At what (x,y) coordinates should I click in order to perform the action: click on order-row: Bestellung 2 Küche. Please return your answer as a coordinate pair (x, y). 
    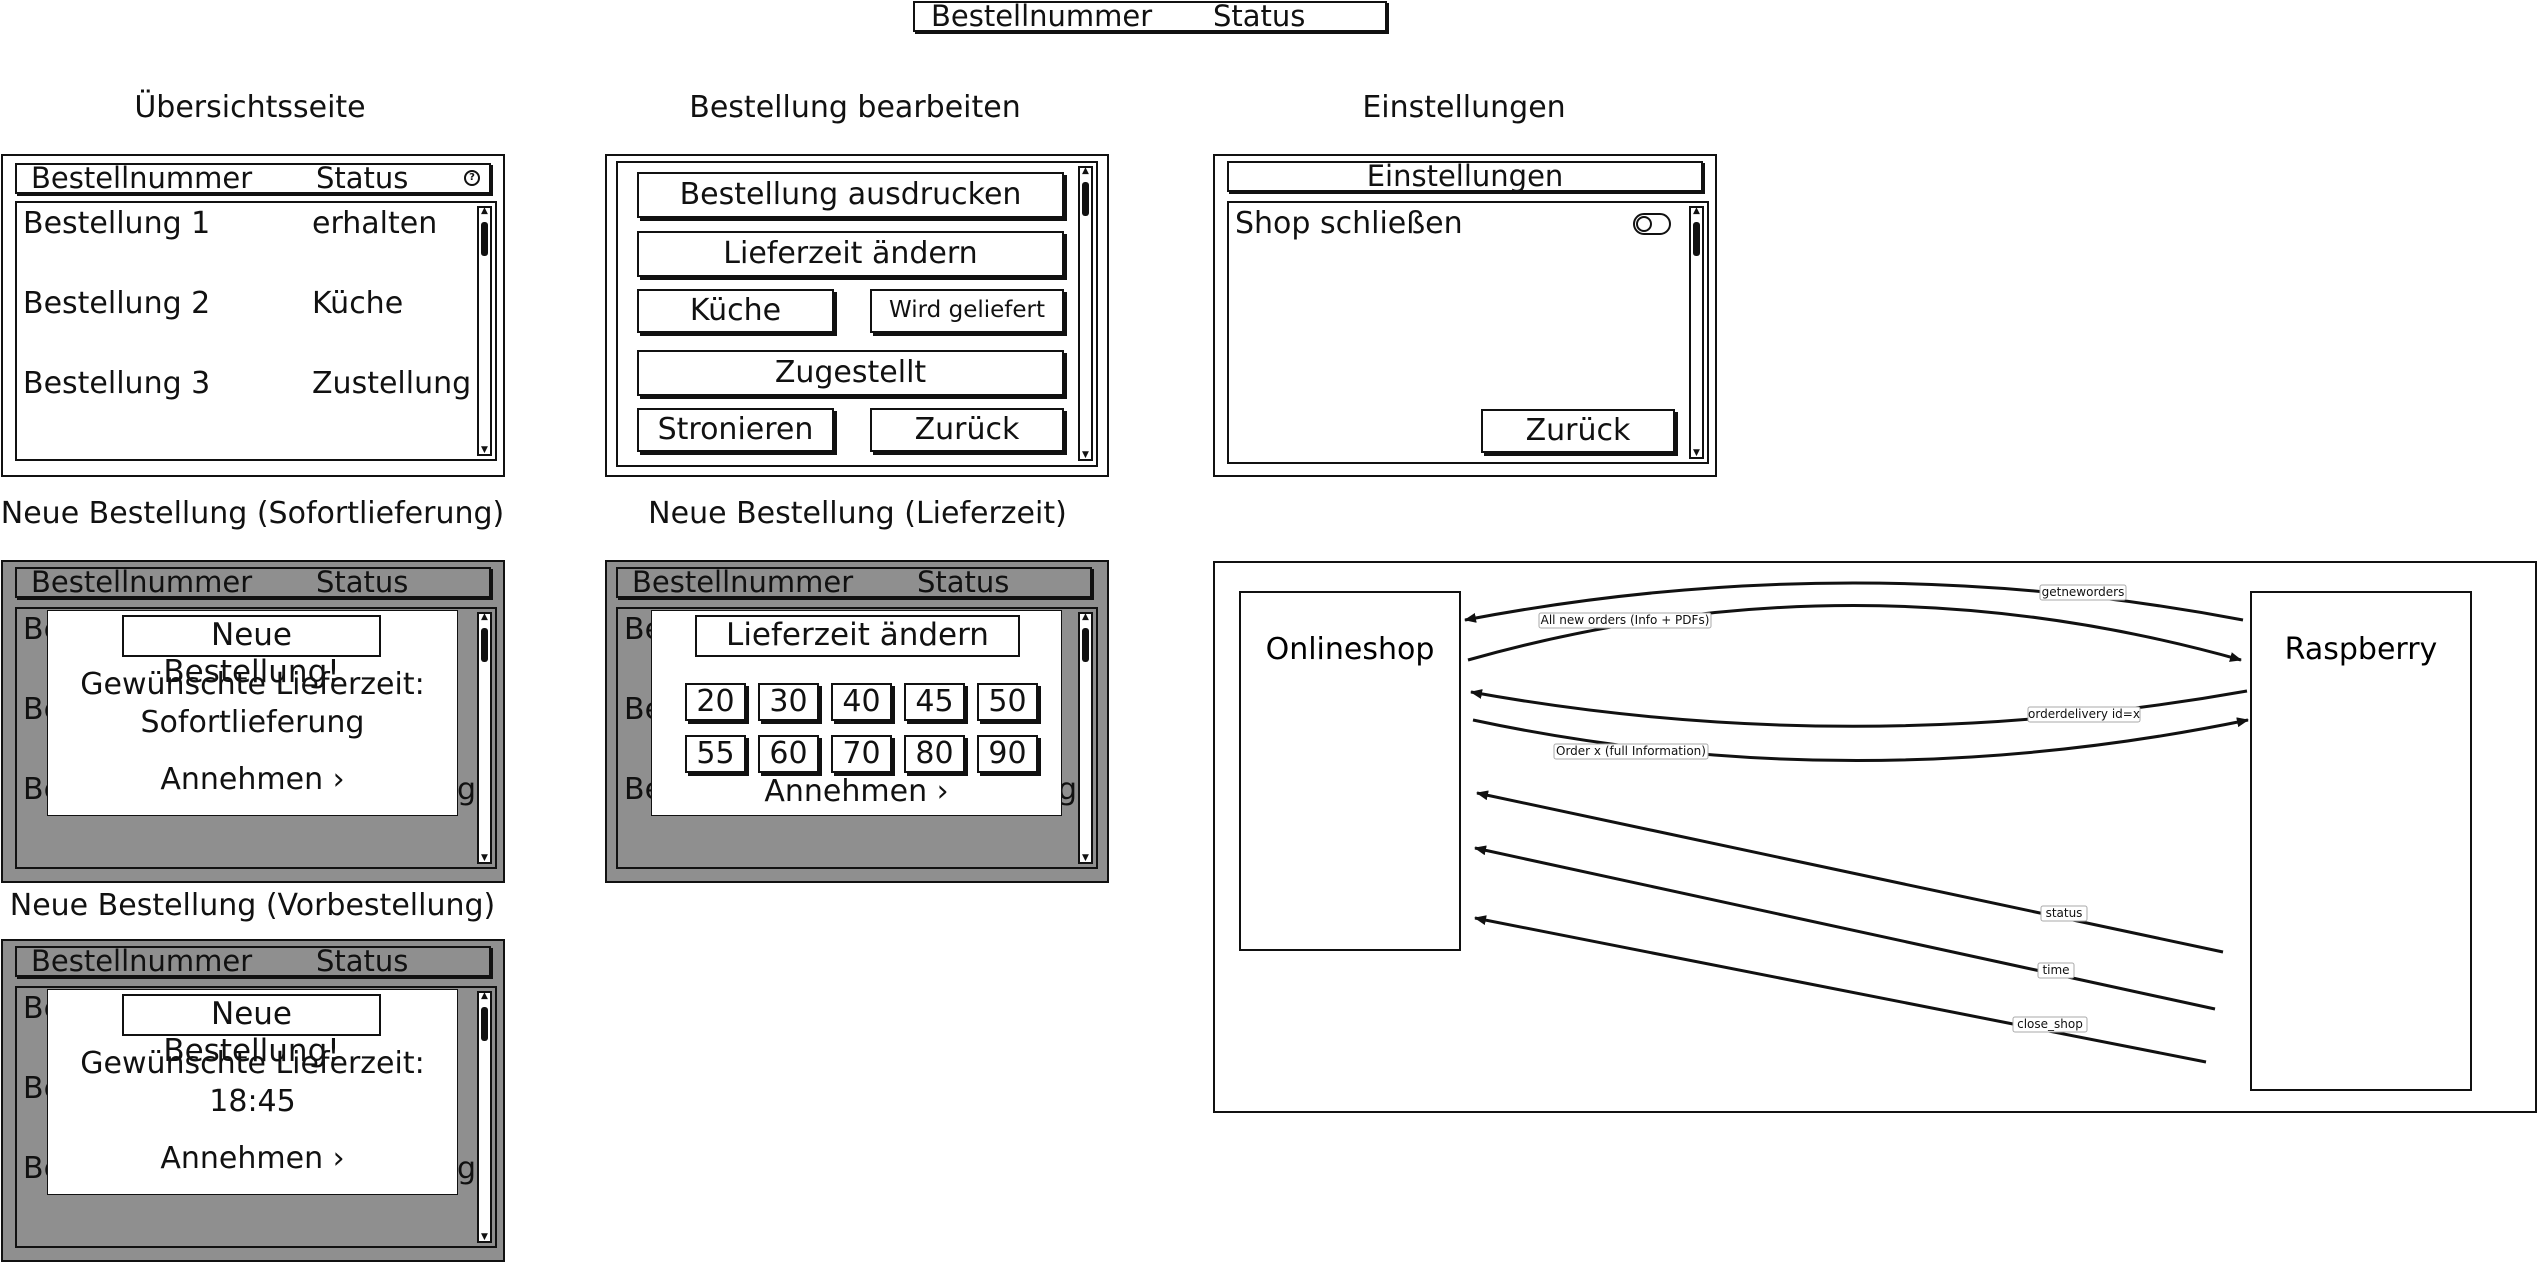
    Looking at the image, I should click on (243, 308).